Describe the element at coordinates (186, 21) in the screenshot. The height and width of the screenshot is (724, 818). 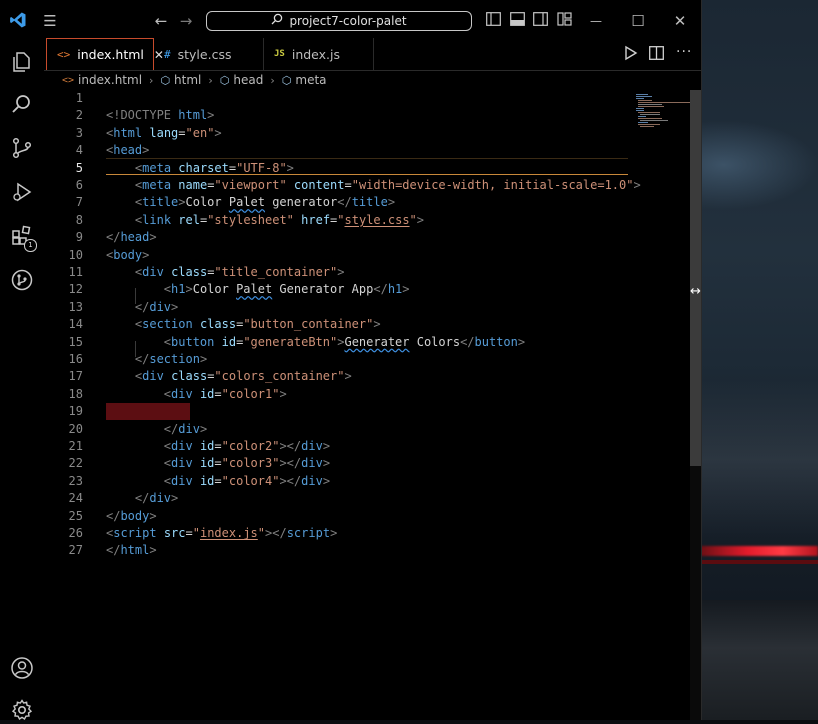
I see `forward-arrow-icon: →` at that location.